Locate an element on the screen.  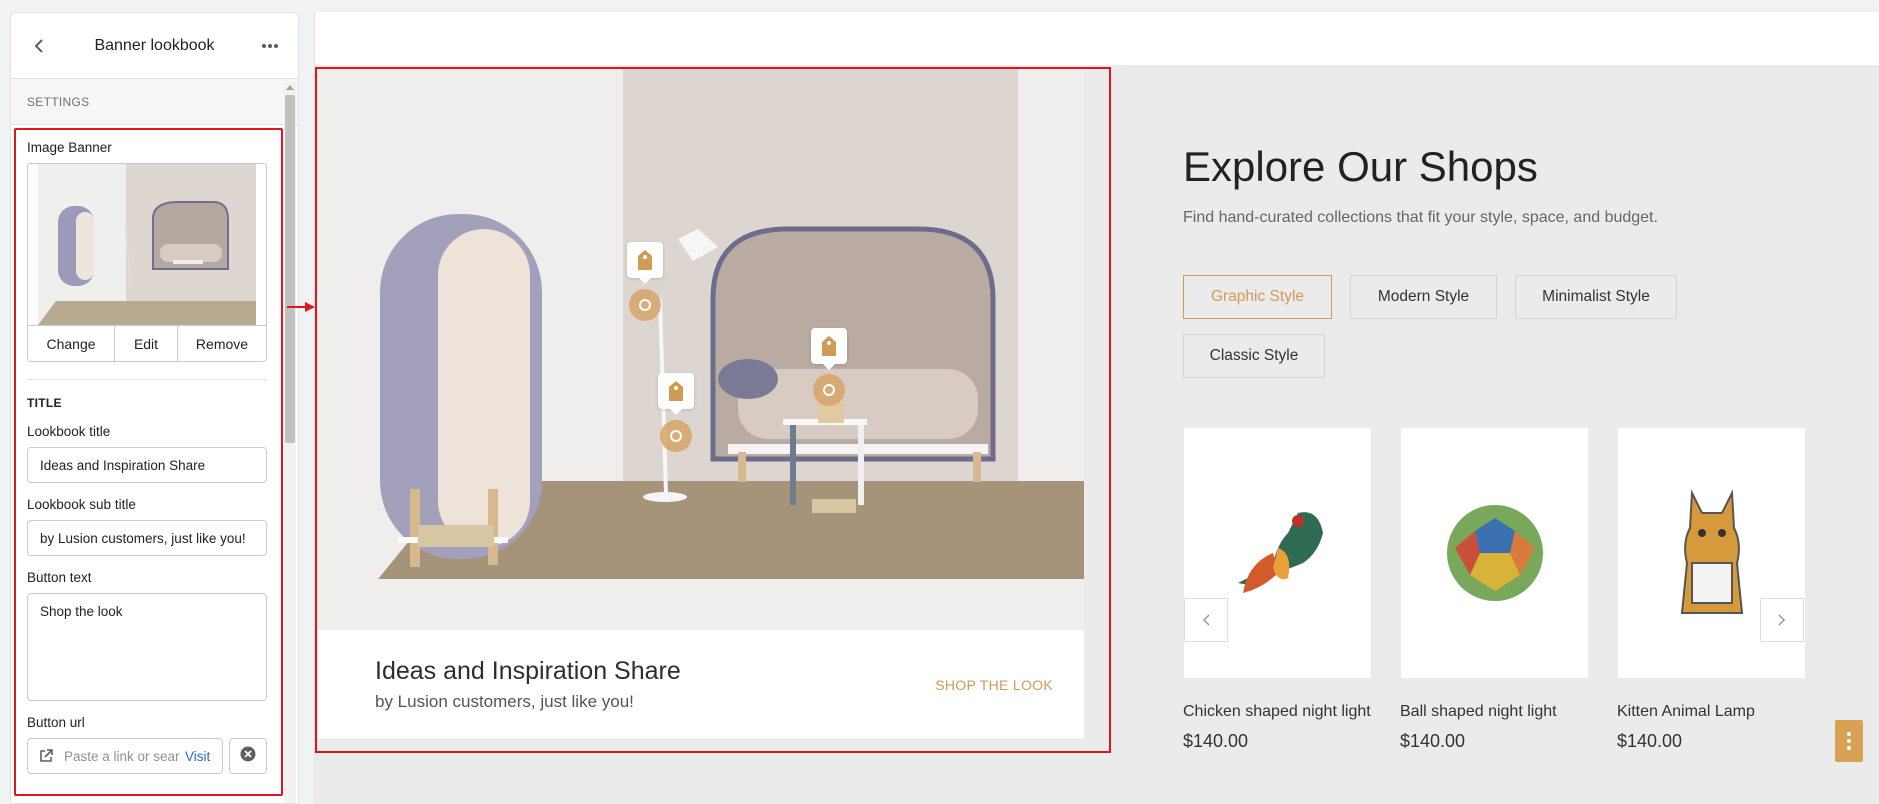
image-banner-card: Change Edit Remove is located at coordinates (147, 262).